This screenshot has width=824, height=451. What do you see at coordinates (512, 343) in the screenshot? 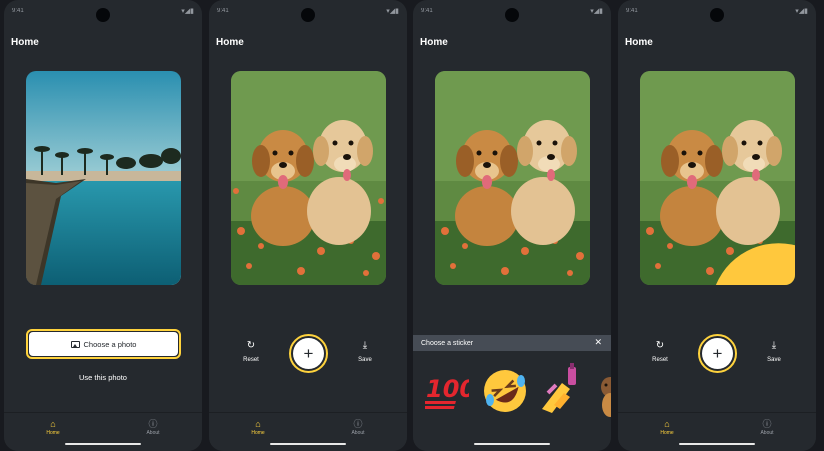
I see `sticker-sheet-header: Choose a sticker ✕` at bounding box center [512, 343].